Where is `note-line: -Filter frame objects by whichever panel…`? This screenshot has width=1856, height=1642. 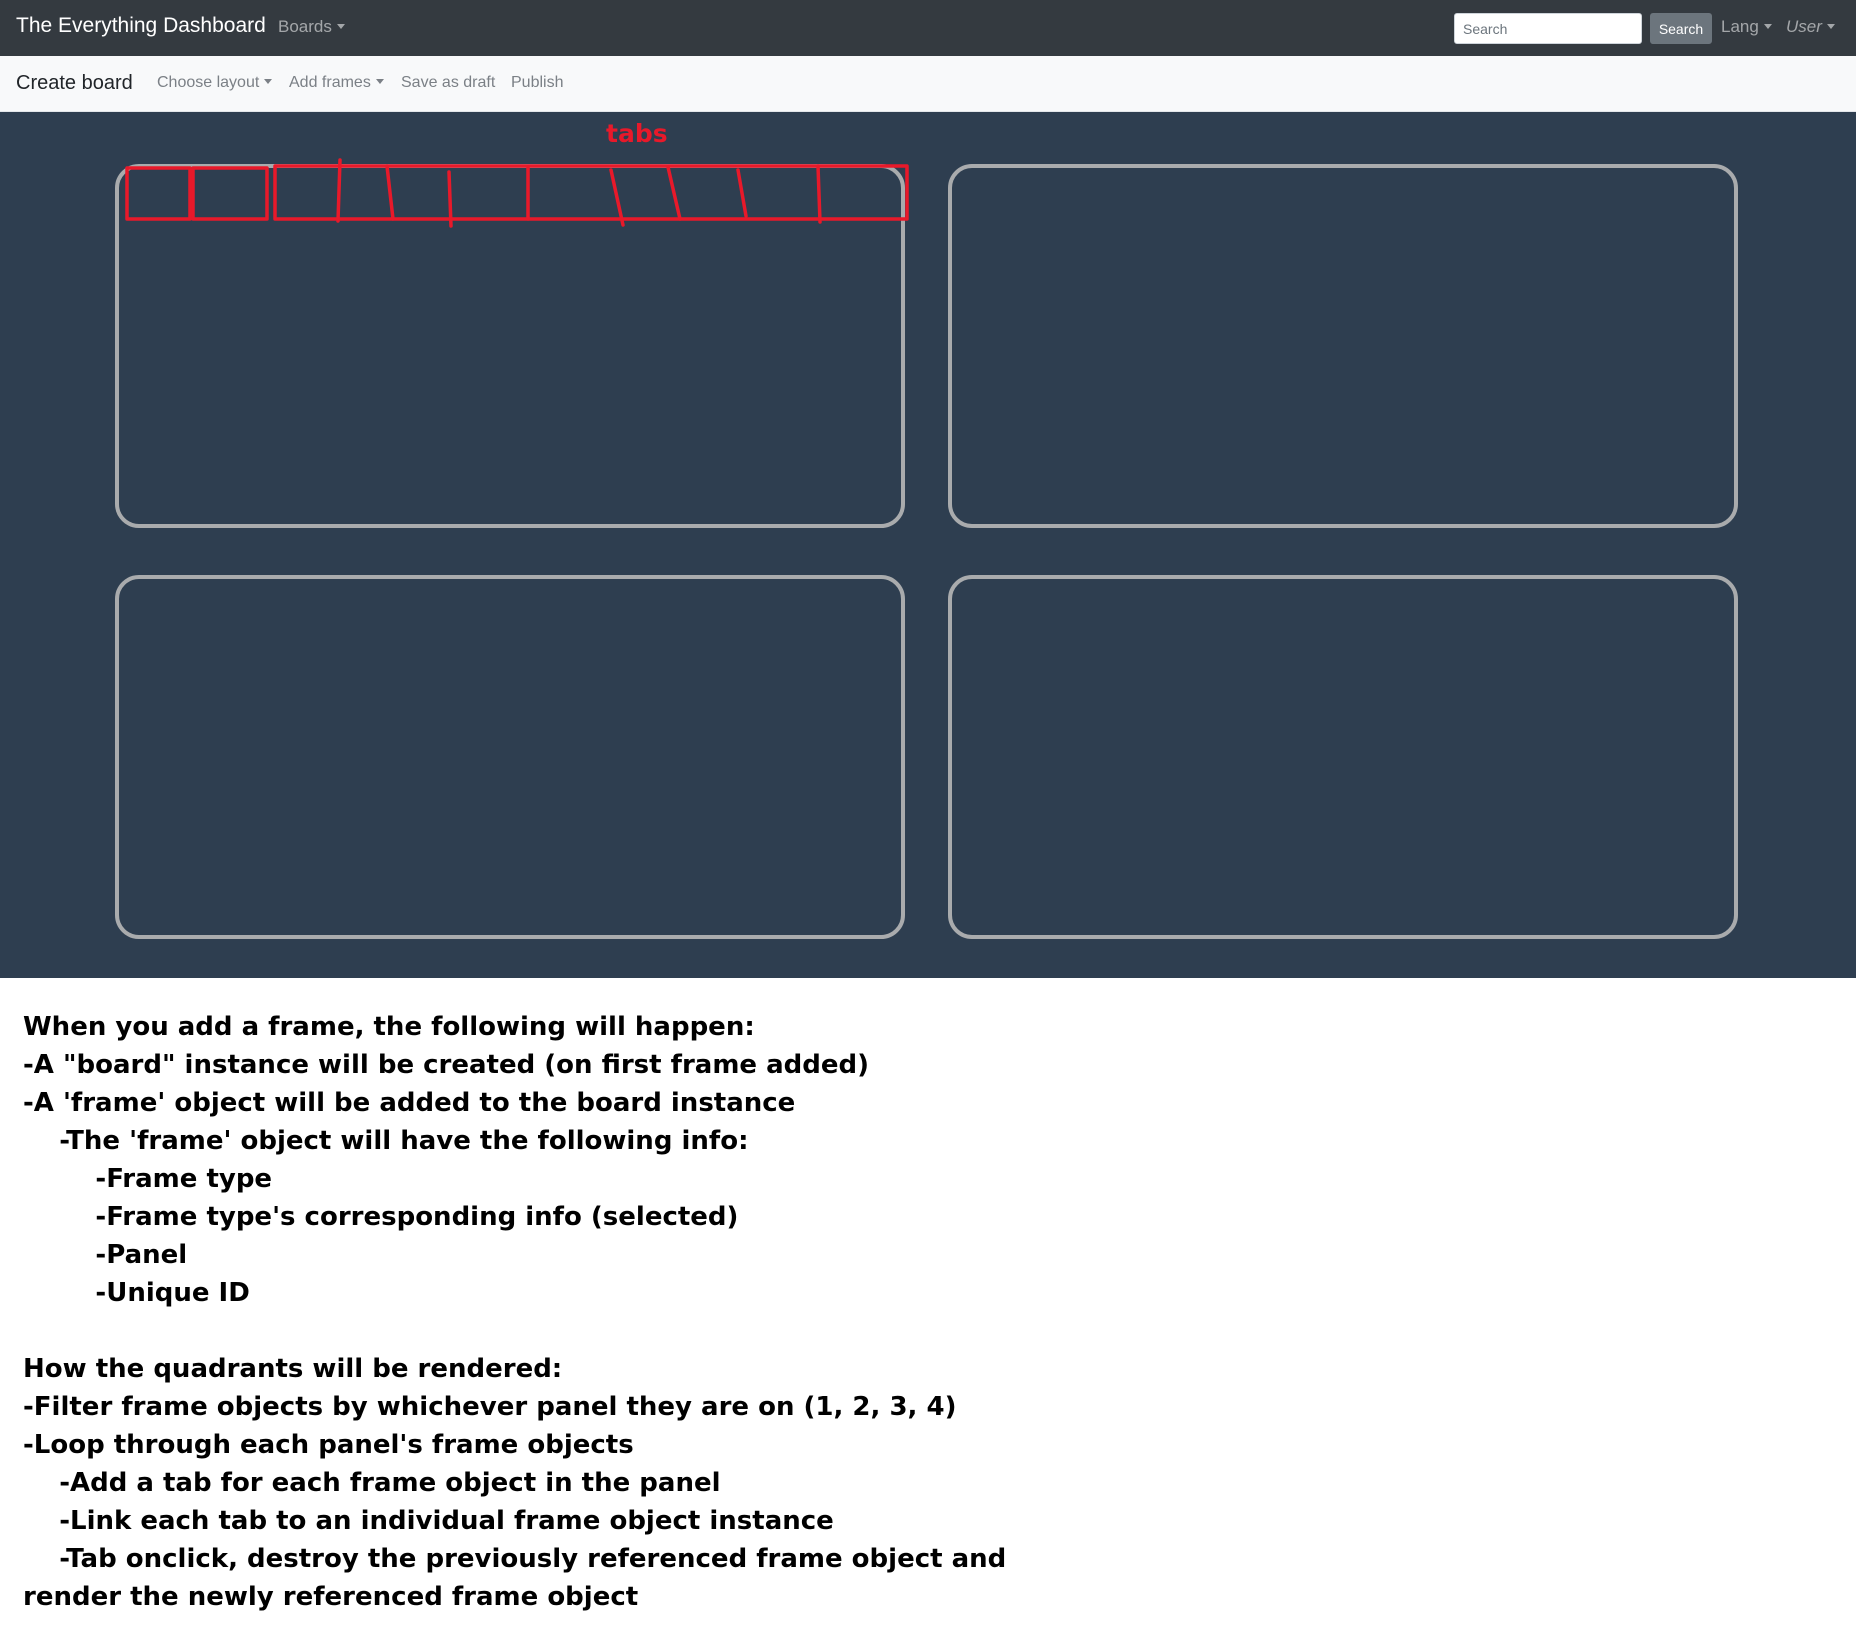
note-line: -Filter frame objects by whichever panel… is located at coordinates (490, 1407).